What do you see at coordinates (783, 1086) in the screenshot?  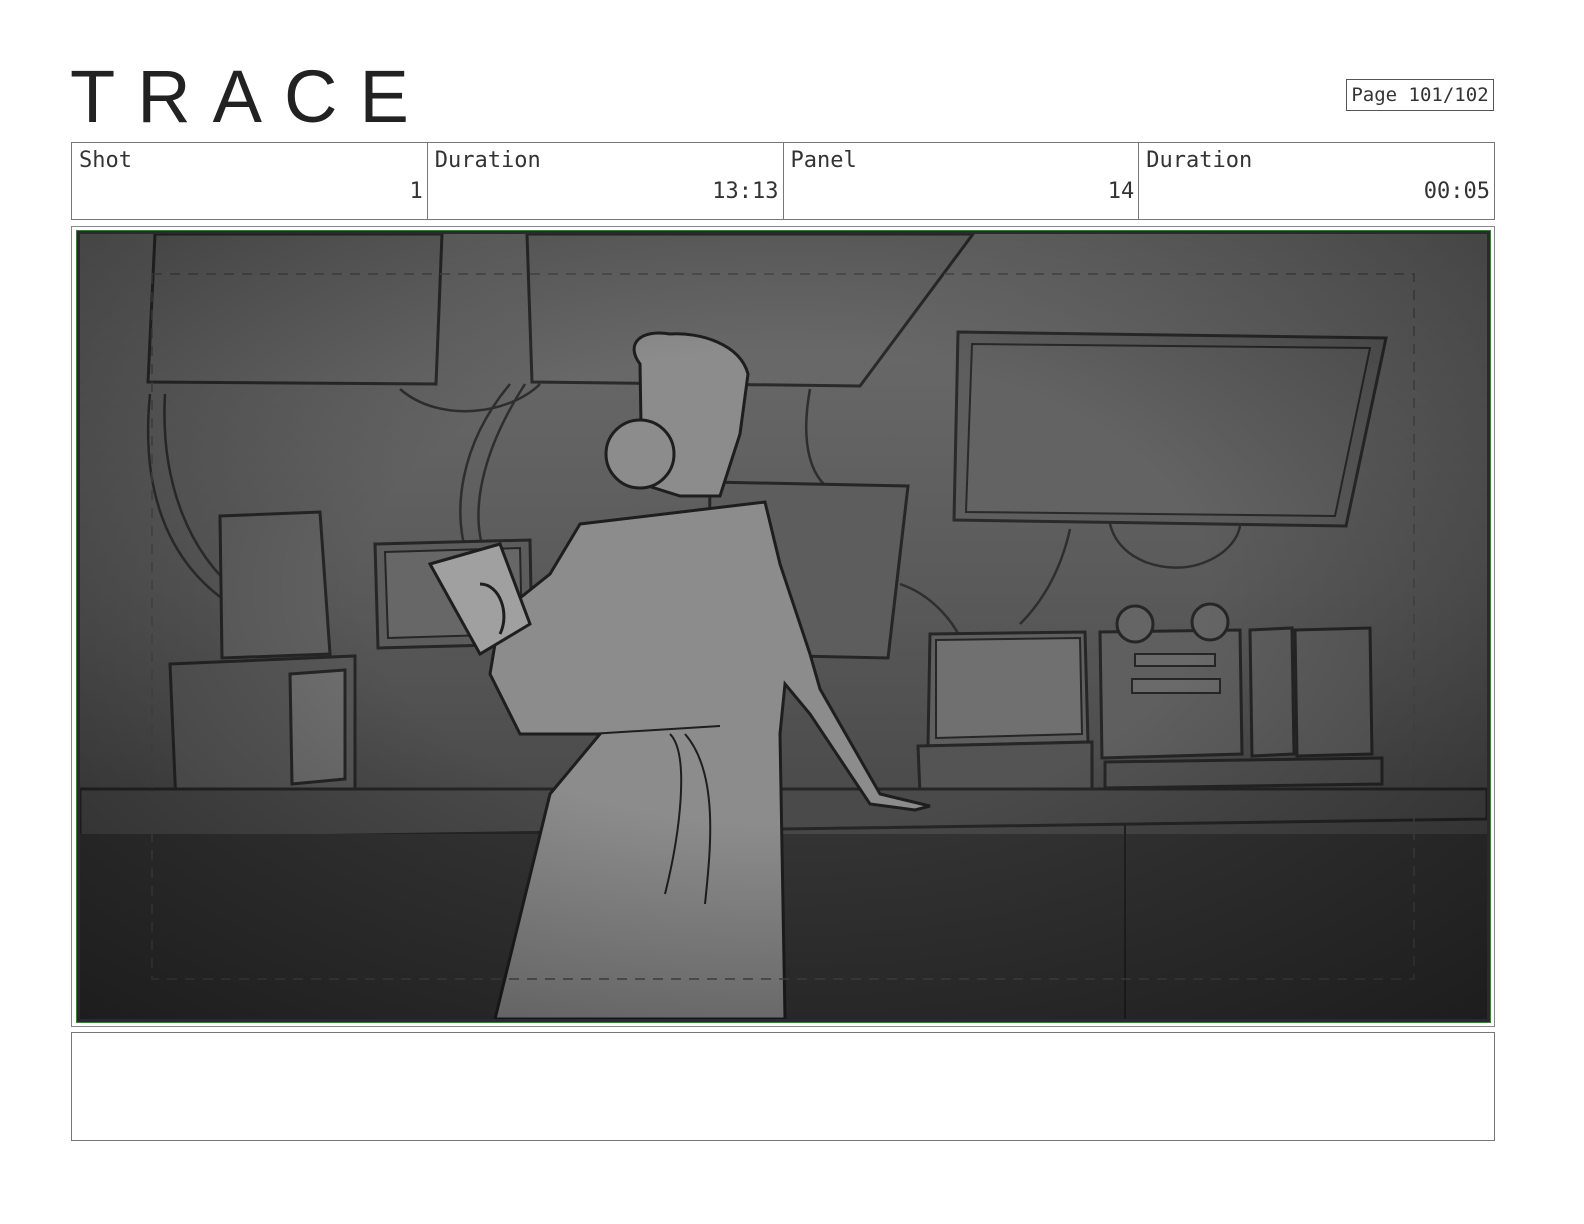 I see `notes-box` at bounding box center [783, 1086].